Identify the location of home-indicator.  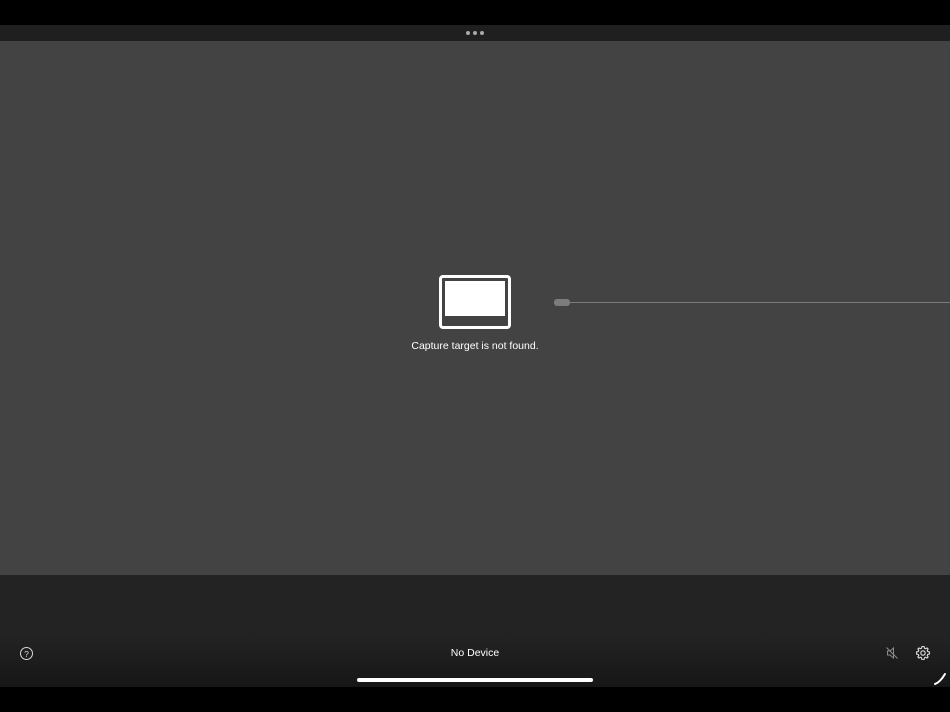
(475, 680).